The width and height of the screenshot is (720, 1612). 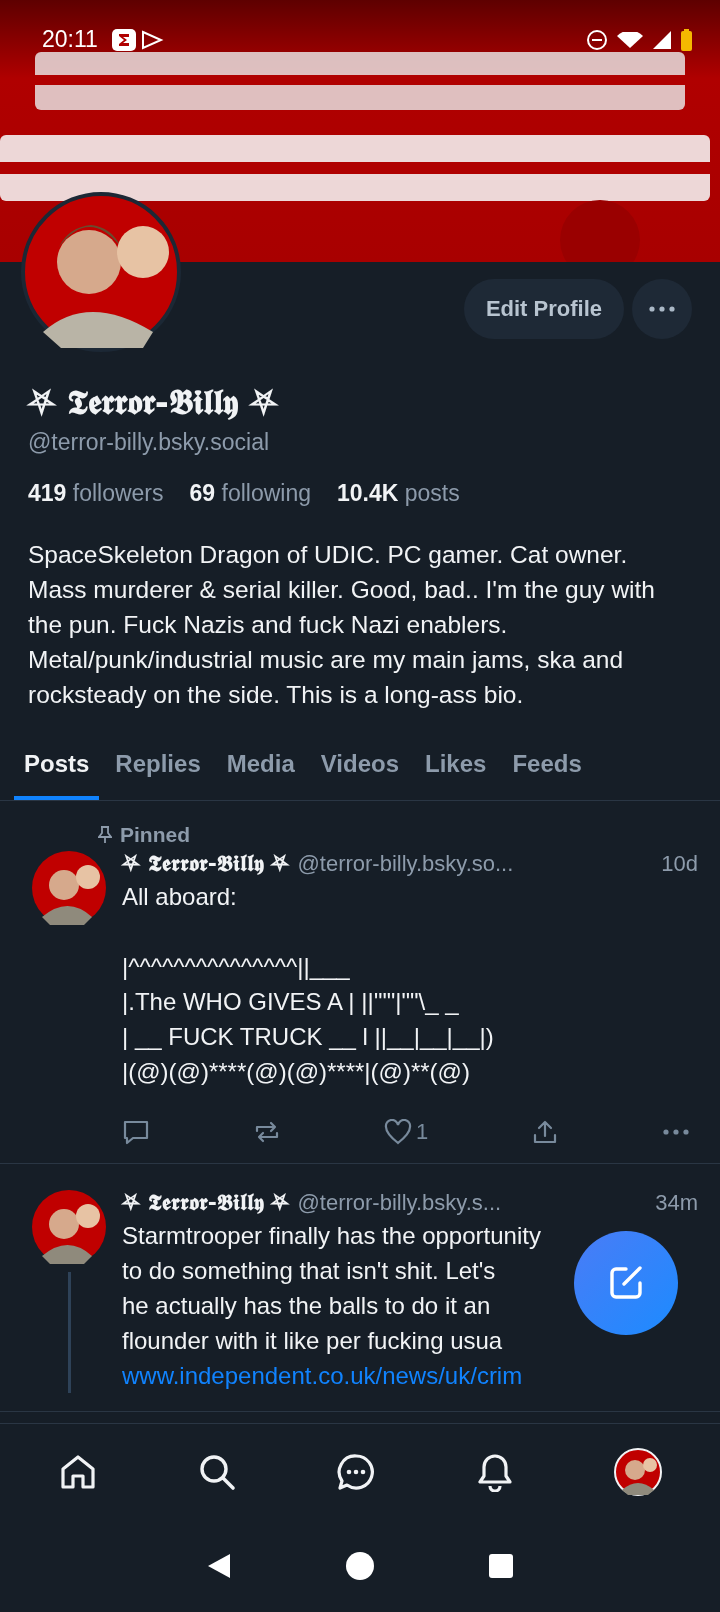 I want to click on post-text: All aboard:, so click(x=179, y=897).